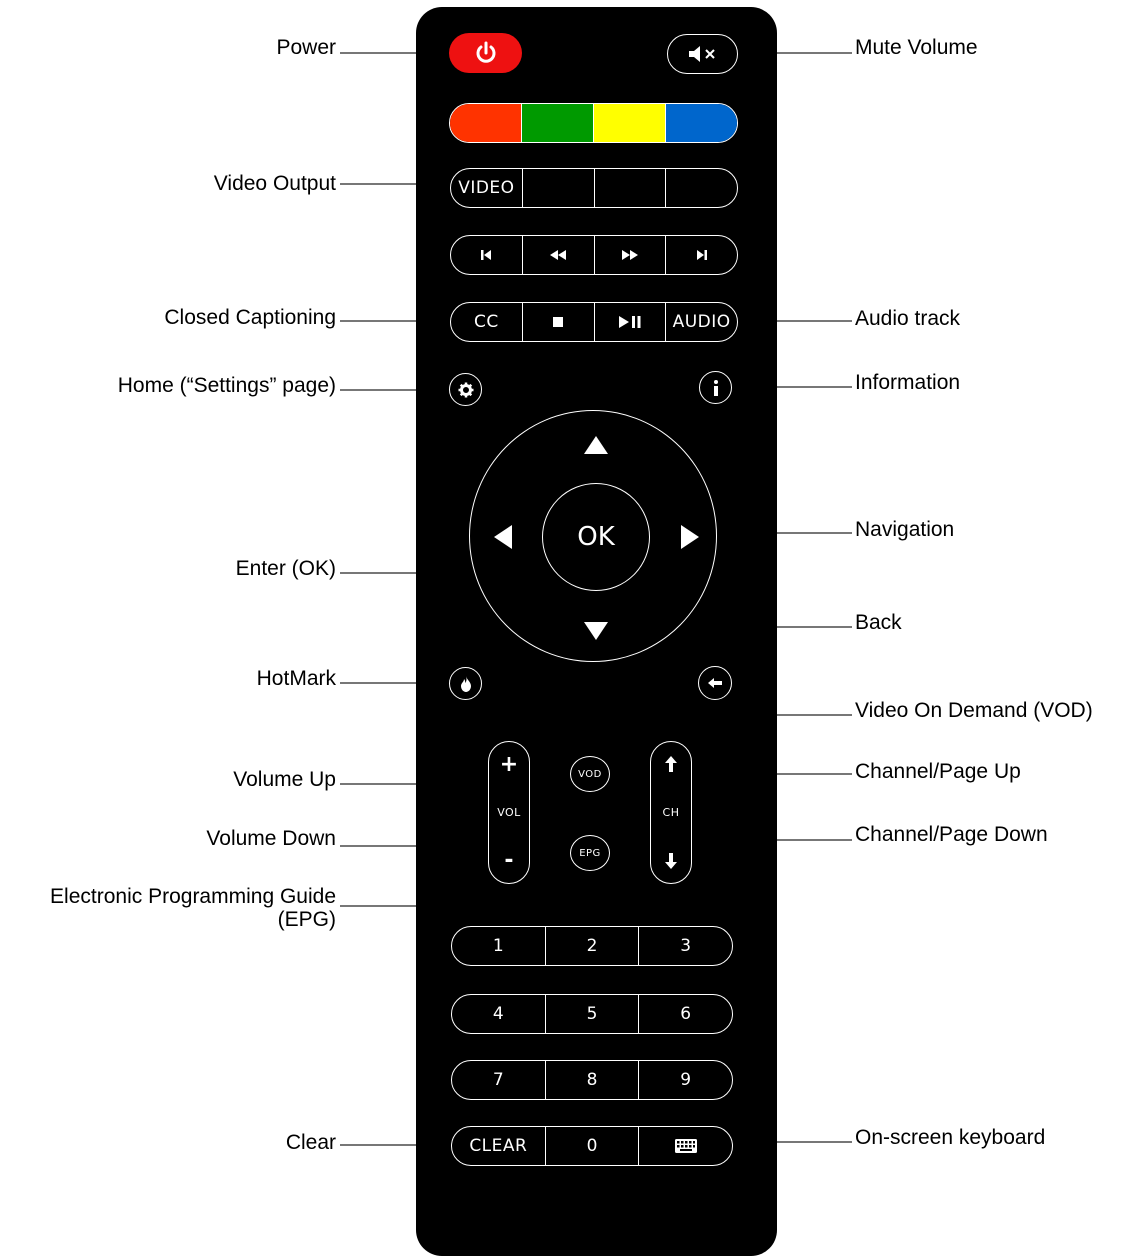  I want to click on skip-forward-icon, so click(701, 255).